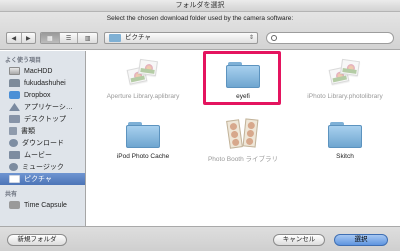 The image size is (400, 251). What do you see at coordinates (13, 167) in the screenshot?
I see `music-icon` at bounding box center [13, 167].